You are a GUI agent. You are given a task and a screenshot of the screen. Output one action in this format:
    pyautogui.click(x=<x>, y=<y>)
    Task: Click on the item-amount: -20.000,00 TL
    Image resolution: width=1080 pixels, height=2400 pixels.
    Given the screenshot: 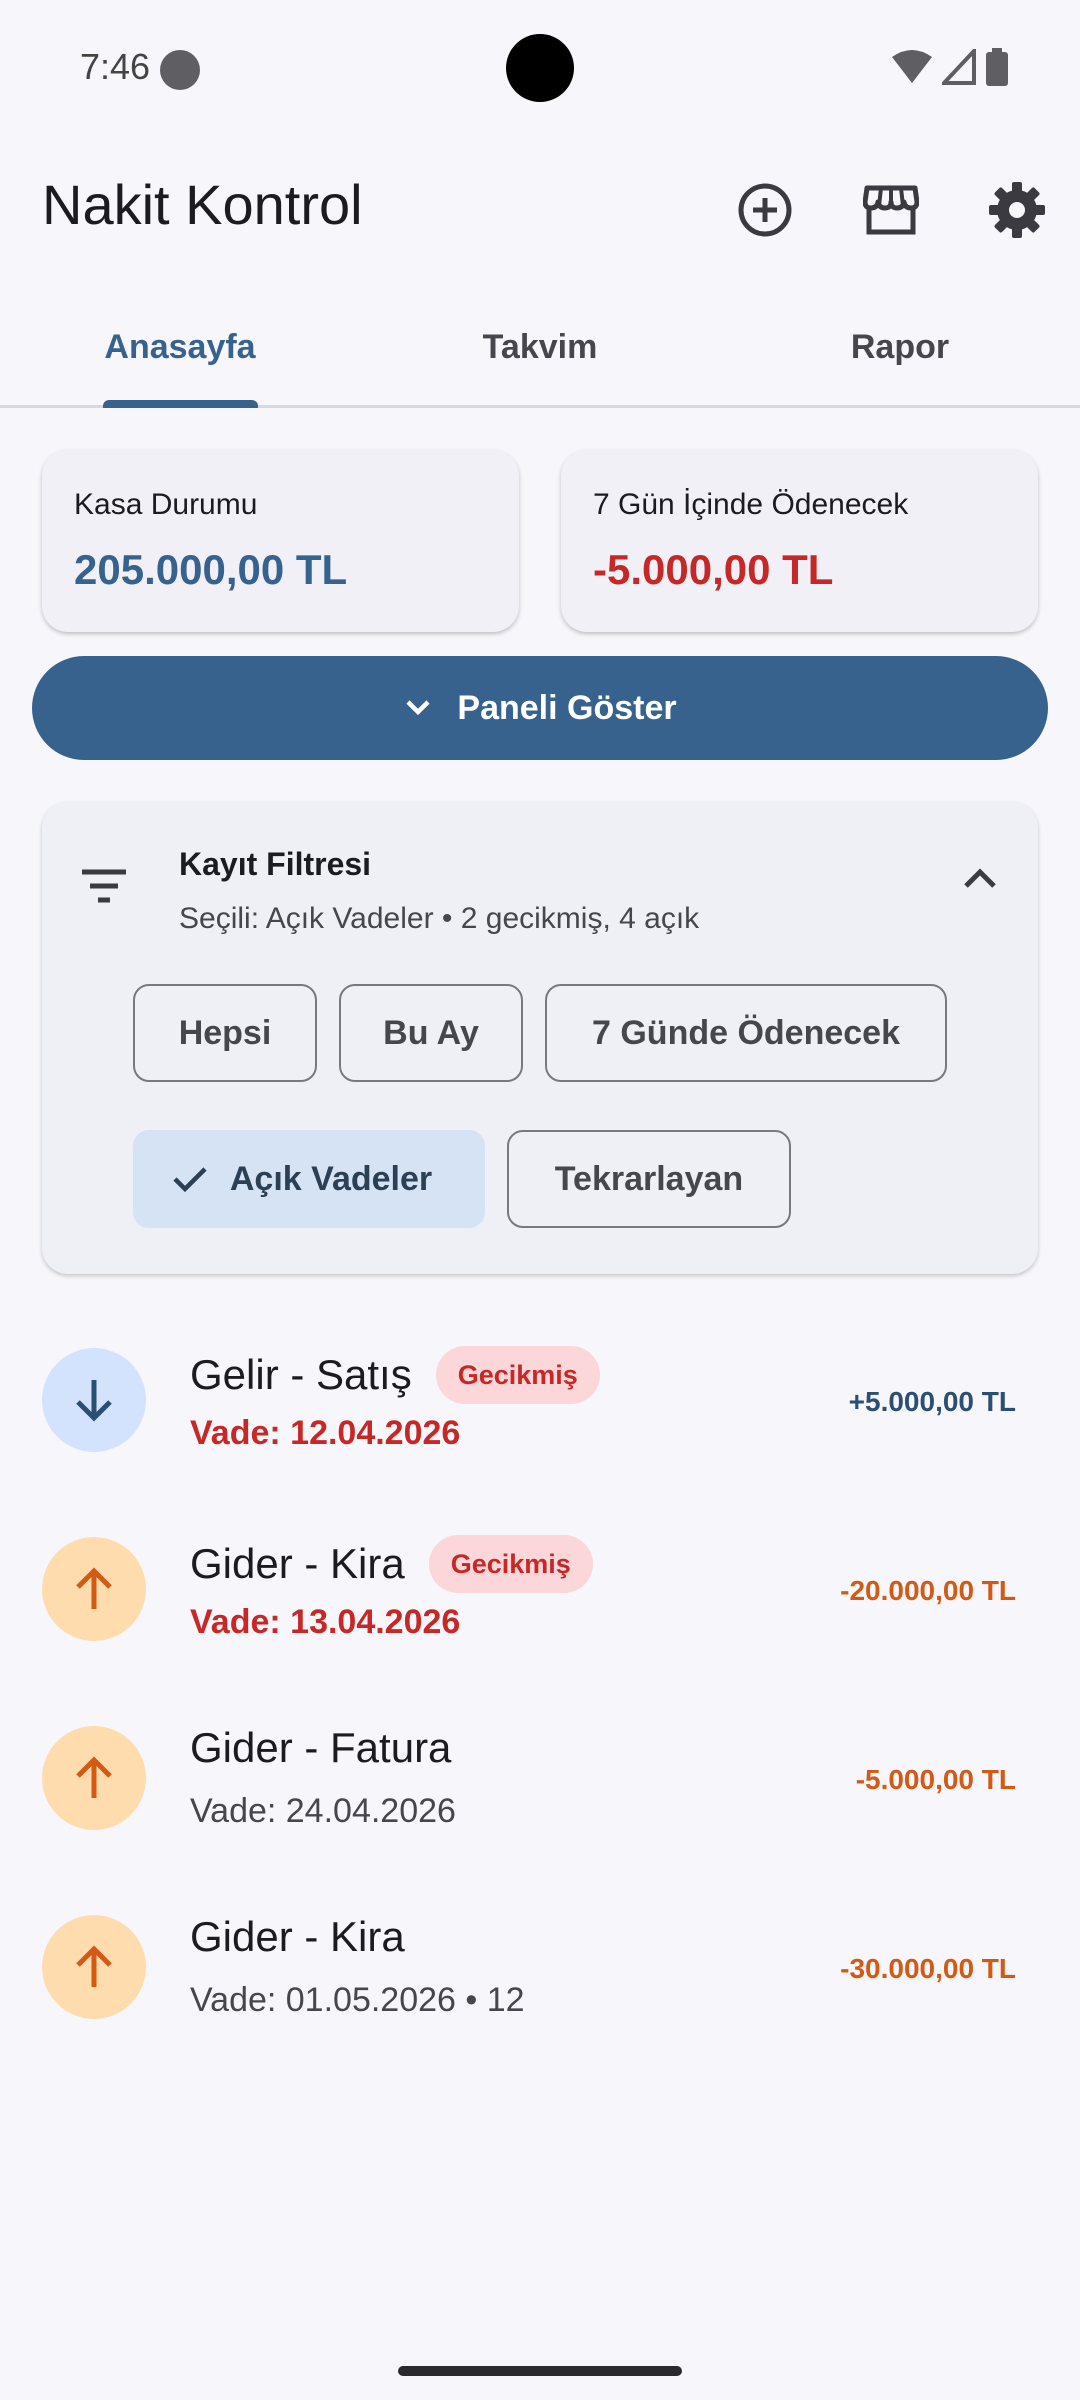 What is the action you would take?
    pyautogui.click(x=928, y=1590)
    